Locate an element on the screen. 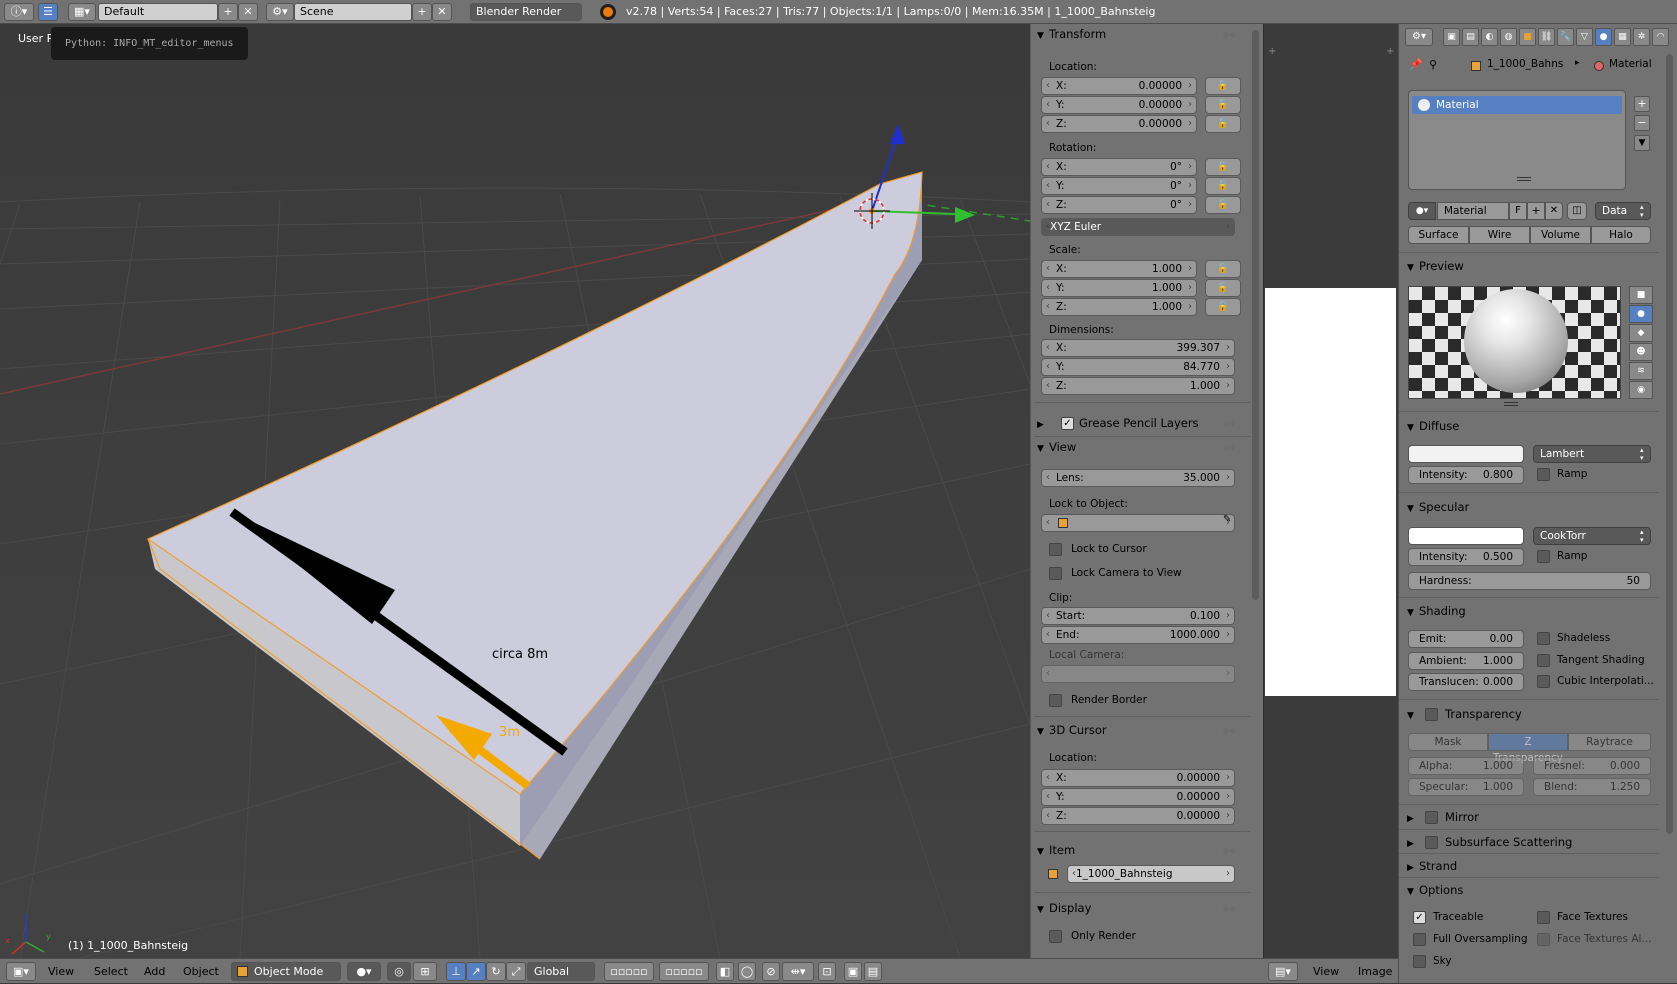 This screenshot has width=1677, height=984. scale-icon: ⤢ is located at coordinates (516, 971).